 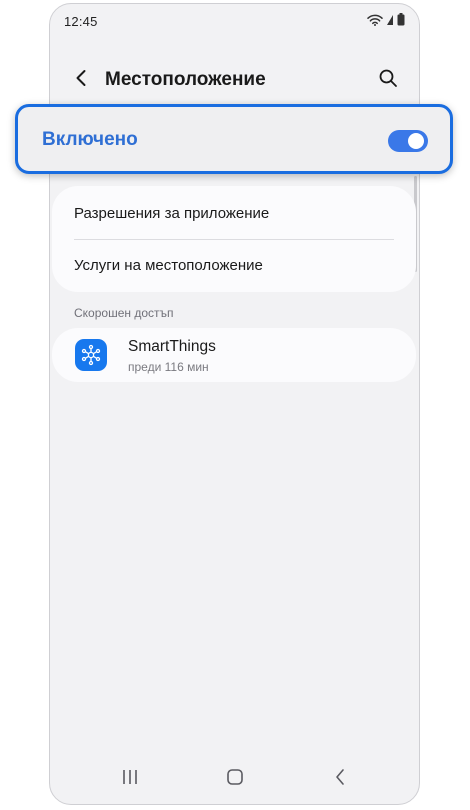 What do you see at coordinates (81, 21) in the screenshot?
I see `status-time: 12:45` at bounding box center [81, 21].